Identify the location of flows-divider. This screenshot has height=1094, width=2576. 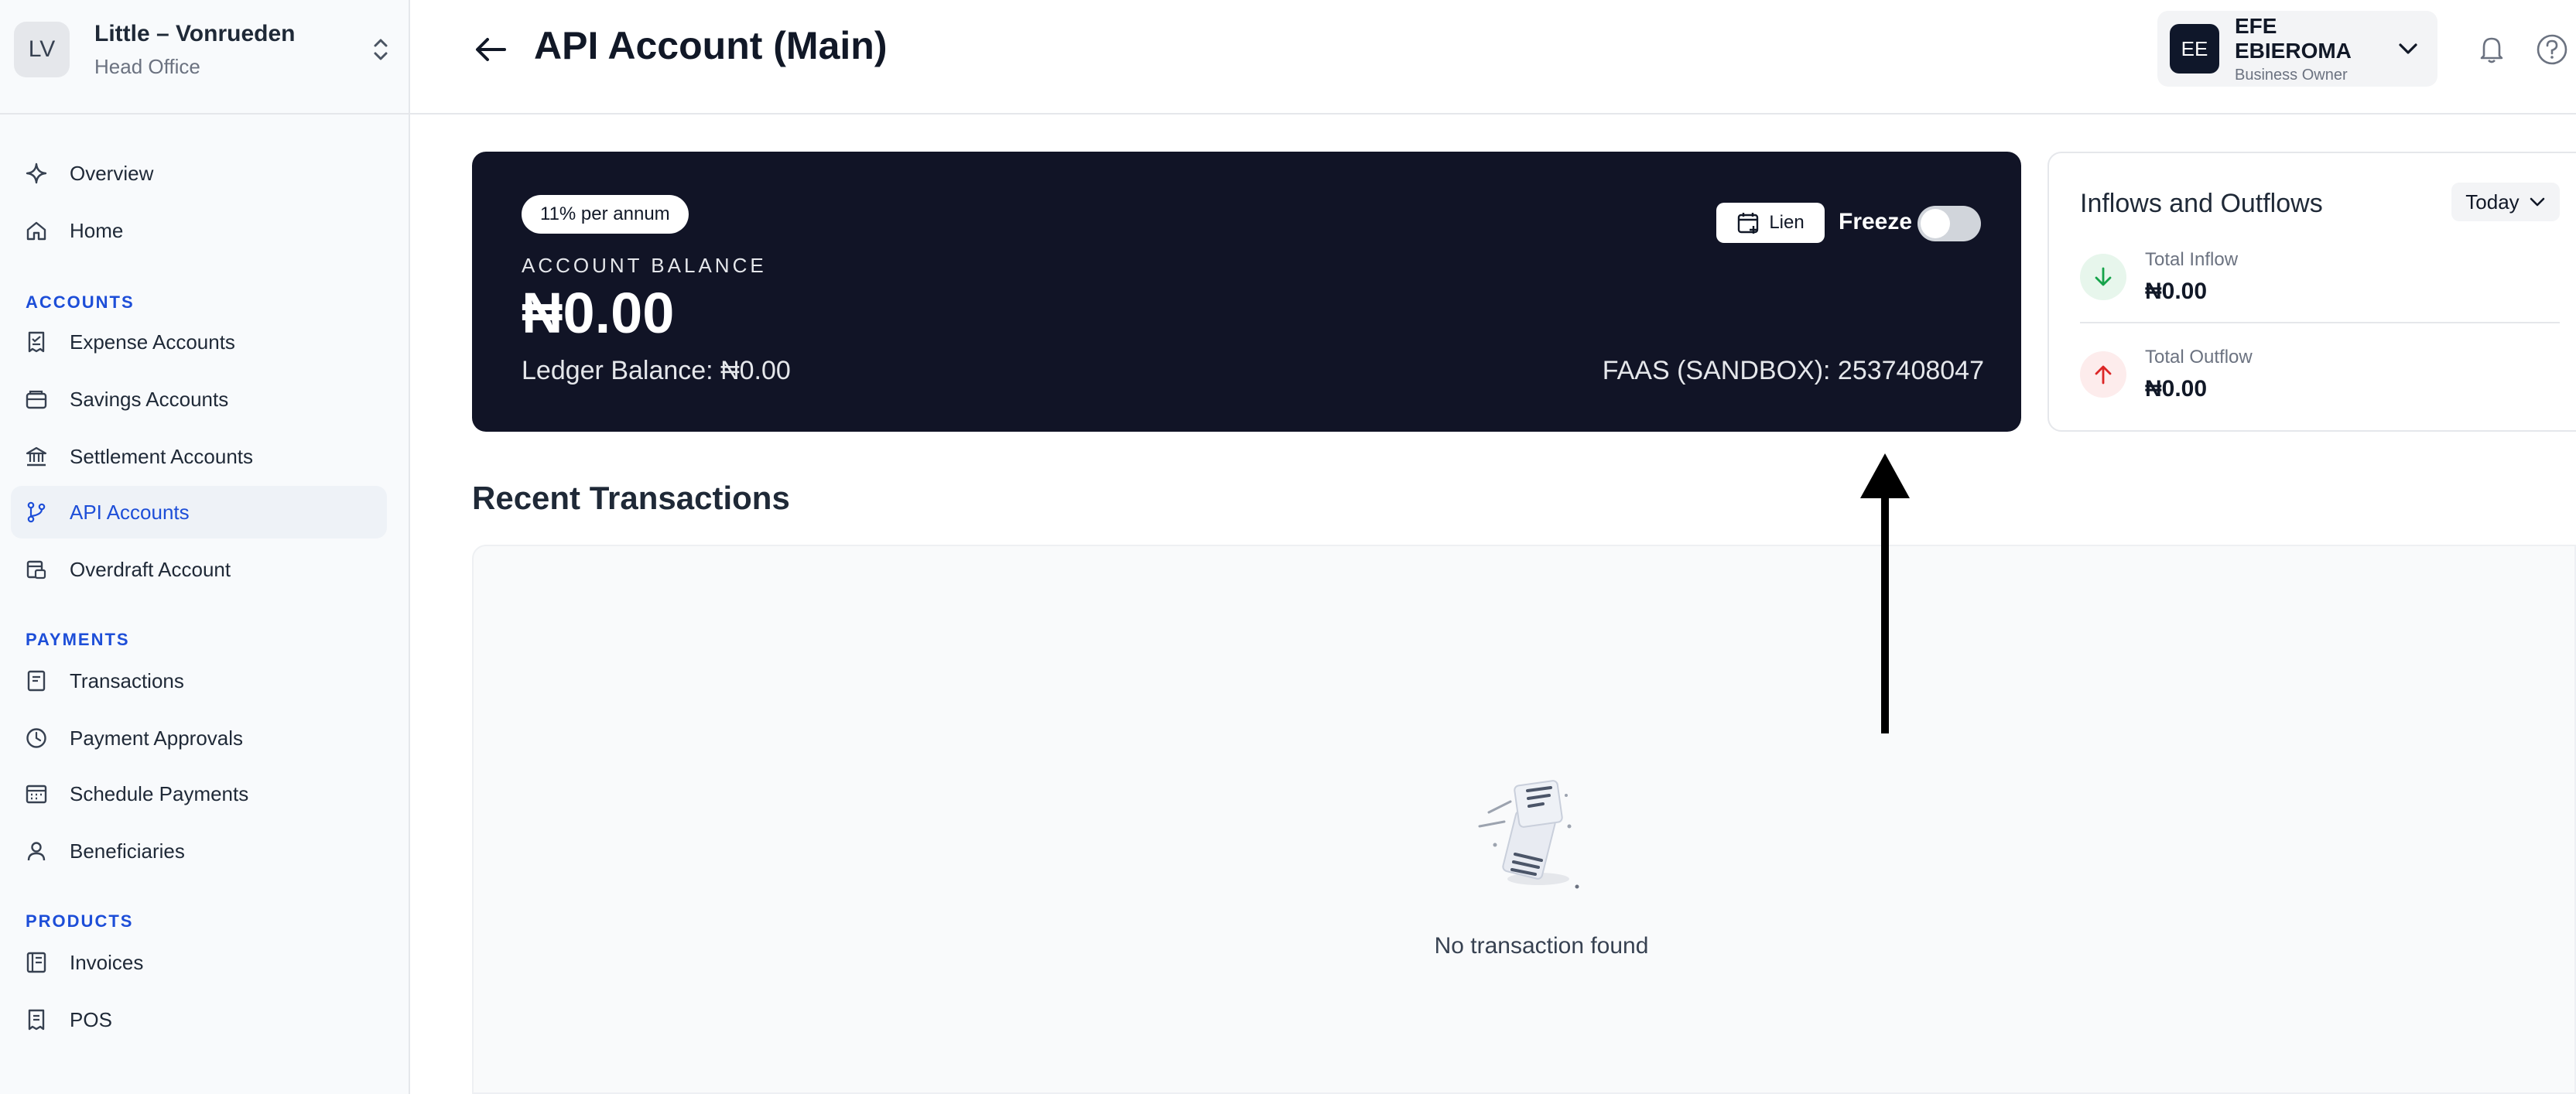
(2320, 322).